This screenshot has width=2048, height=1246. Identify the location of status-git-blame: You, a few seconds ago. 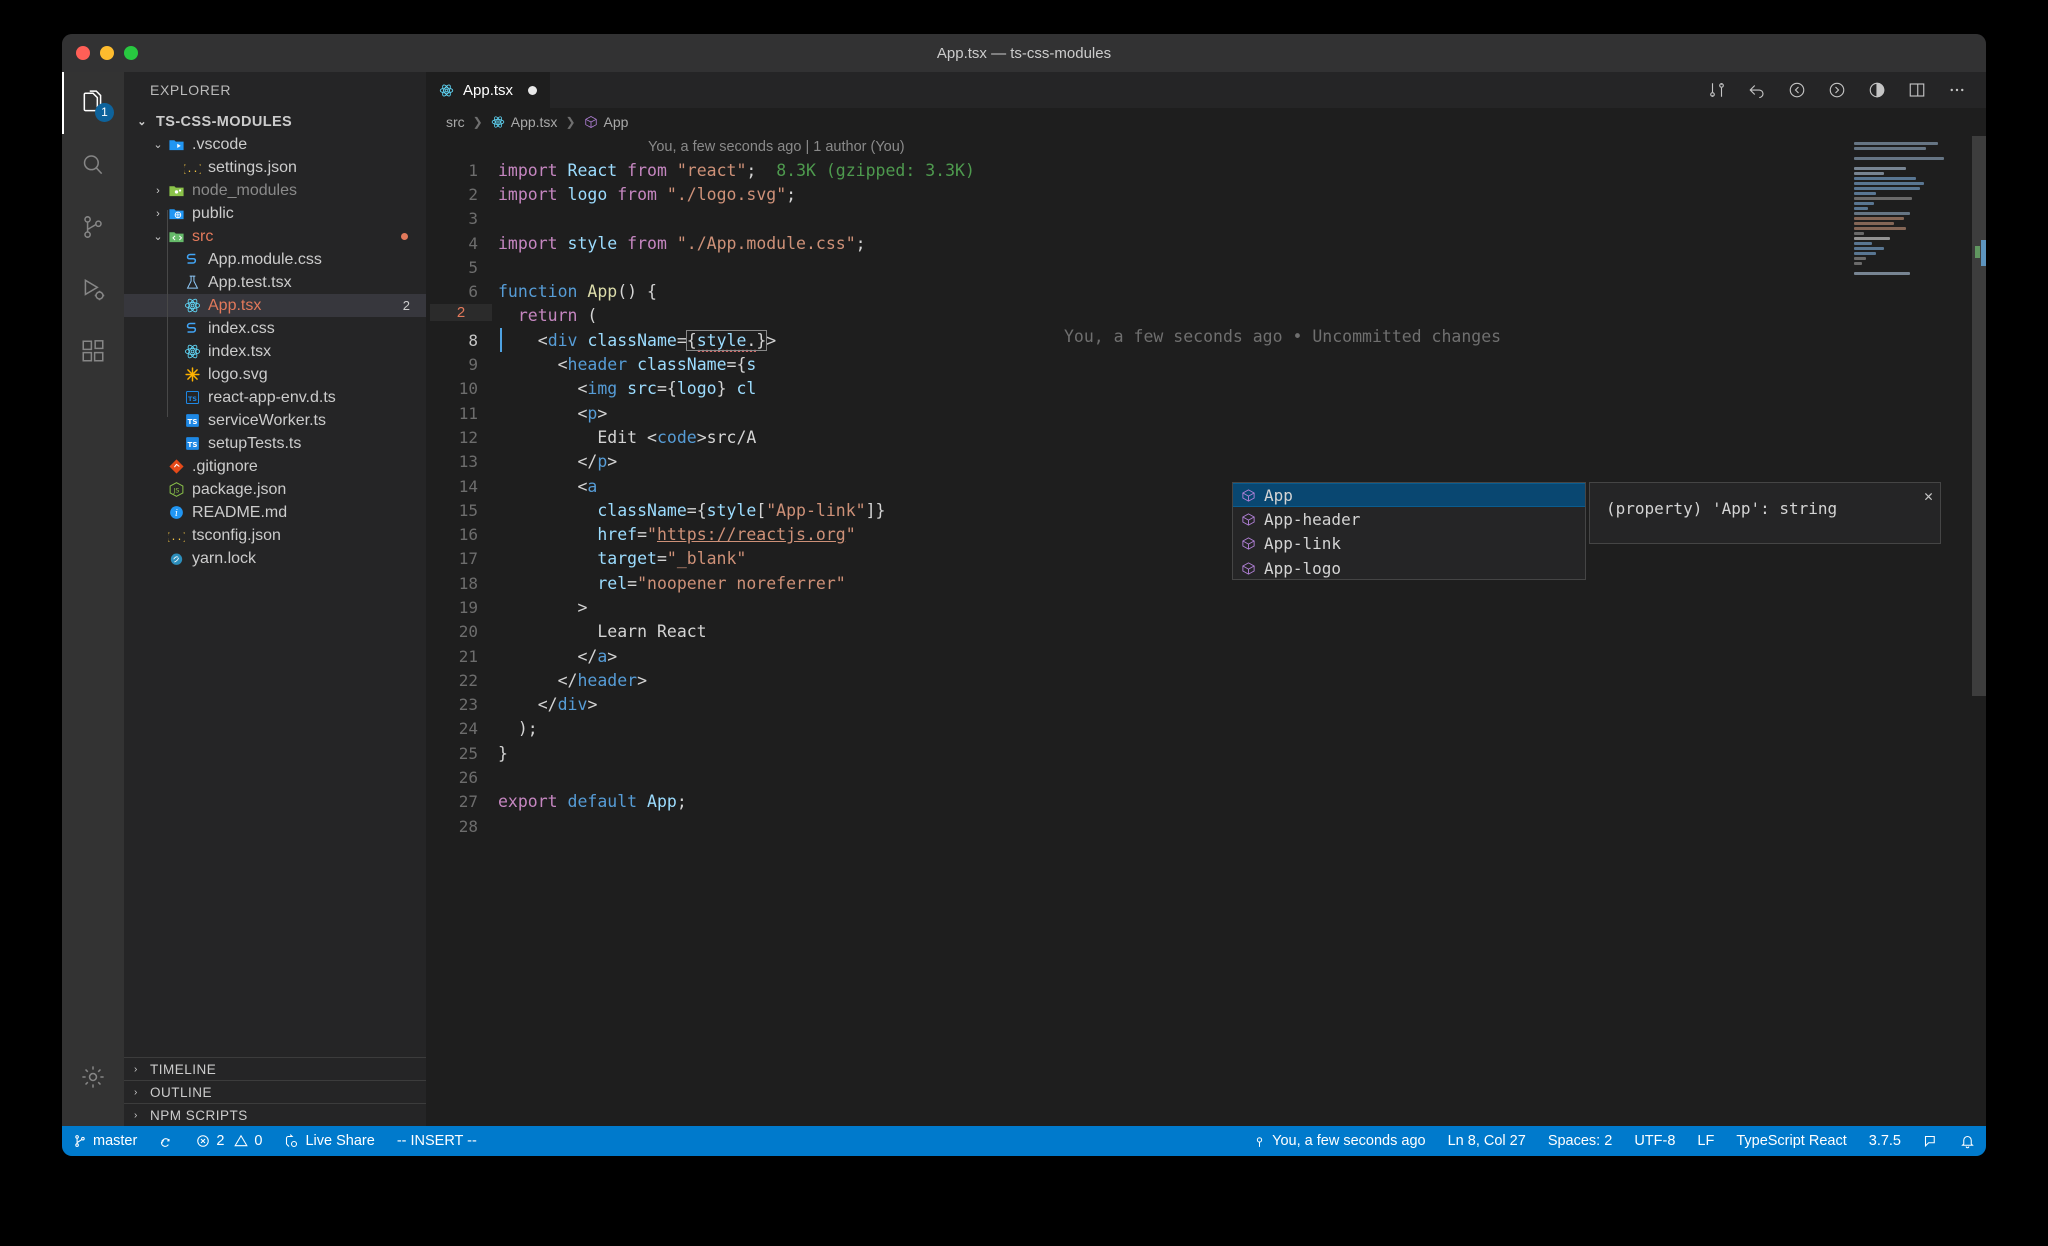
(1339, 1141).